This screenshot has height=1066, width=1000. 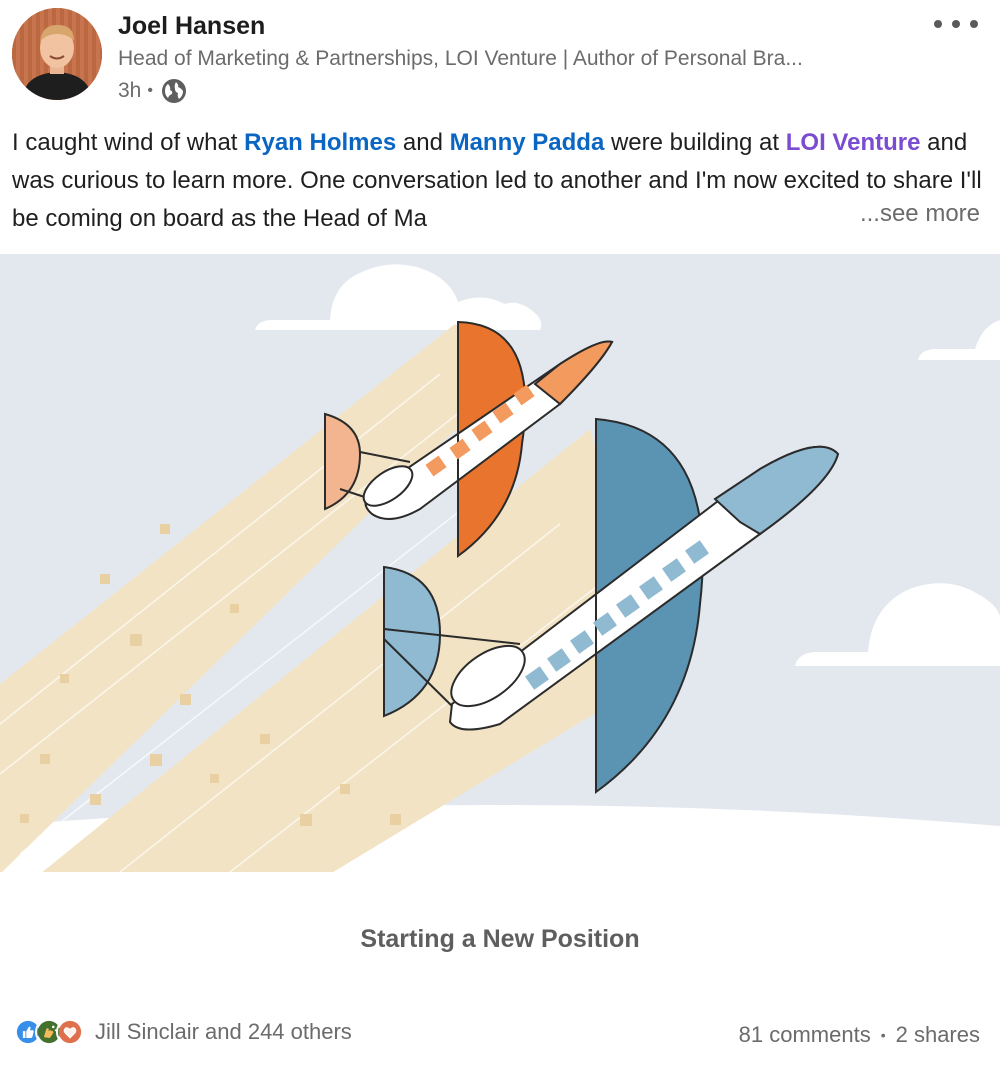 What do you see at coordinates (527, 142) in the screenshot?
I see `mention-link: Manny Padda` at bounding box center [527, 142].